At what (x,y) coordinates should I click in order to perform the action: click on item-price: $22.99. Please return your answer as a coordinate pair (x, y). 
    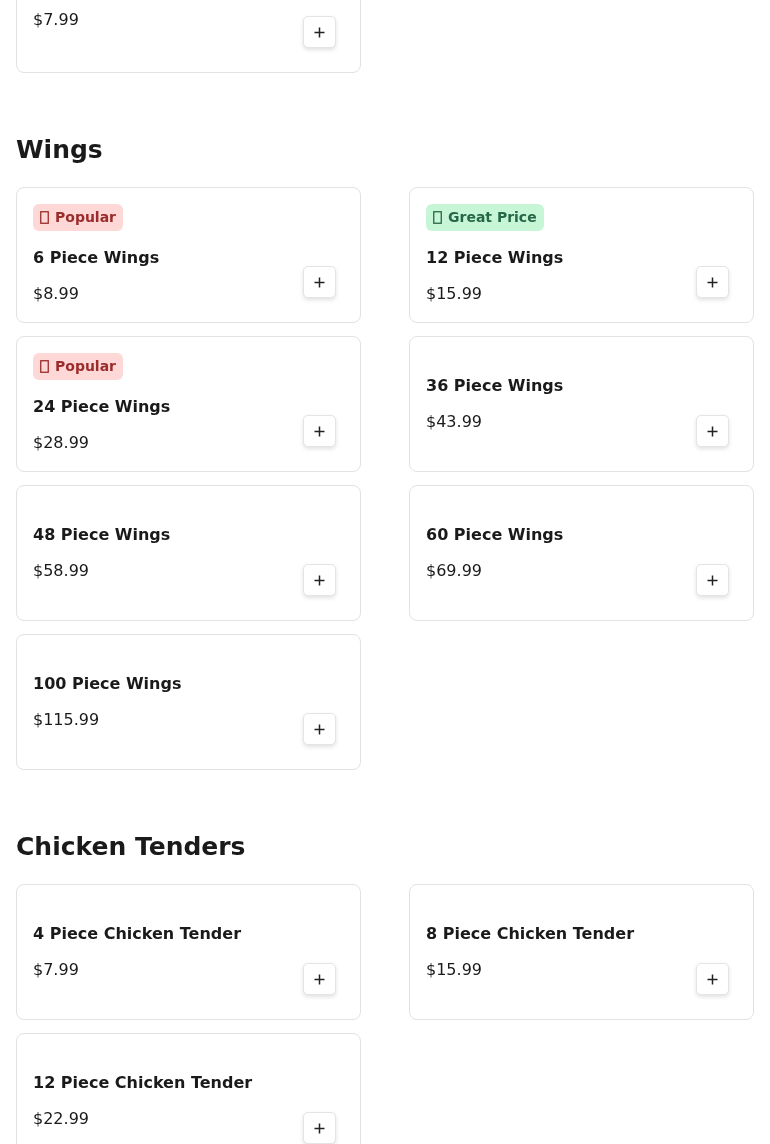
    Looking at the image, I should click on (61, 1119).